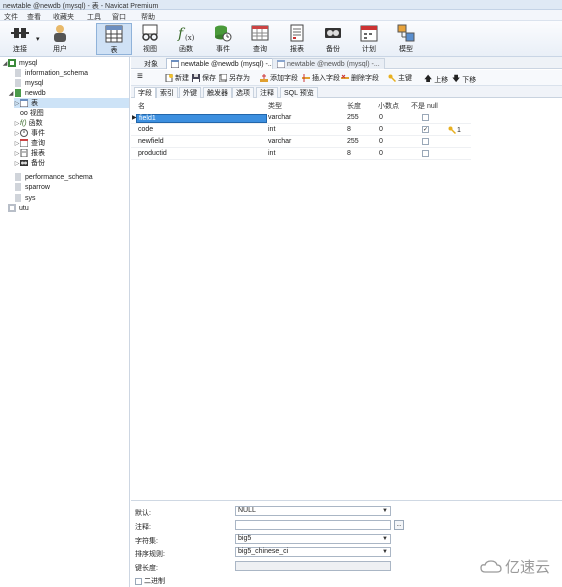 The image size is (562, 587). What do you see at coordinates (406, 39) in the screenshot?
I see `model-button: 模型` at bounding box center [406, 39].